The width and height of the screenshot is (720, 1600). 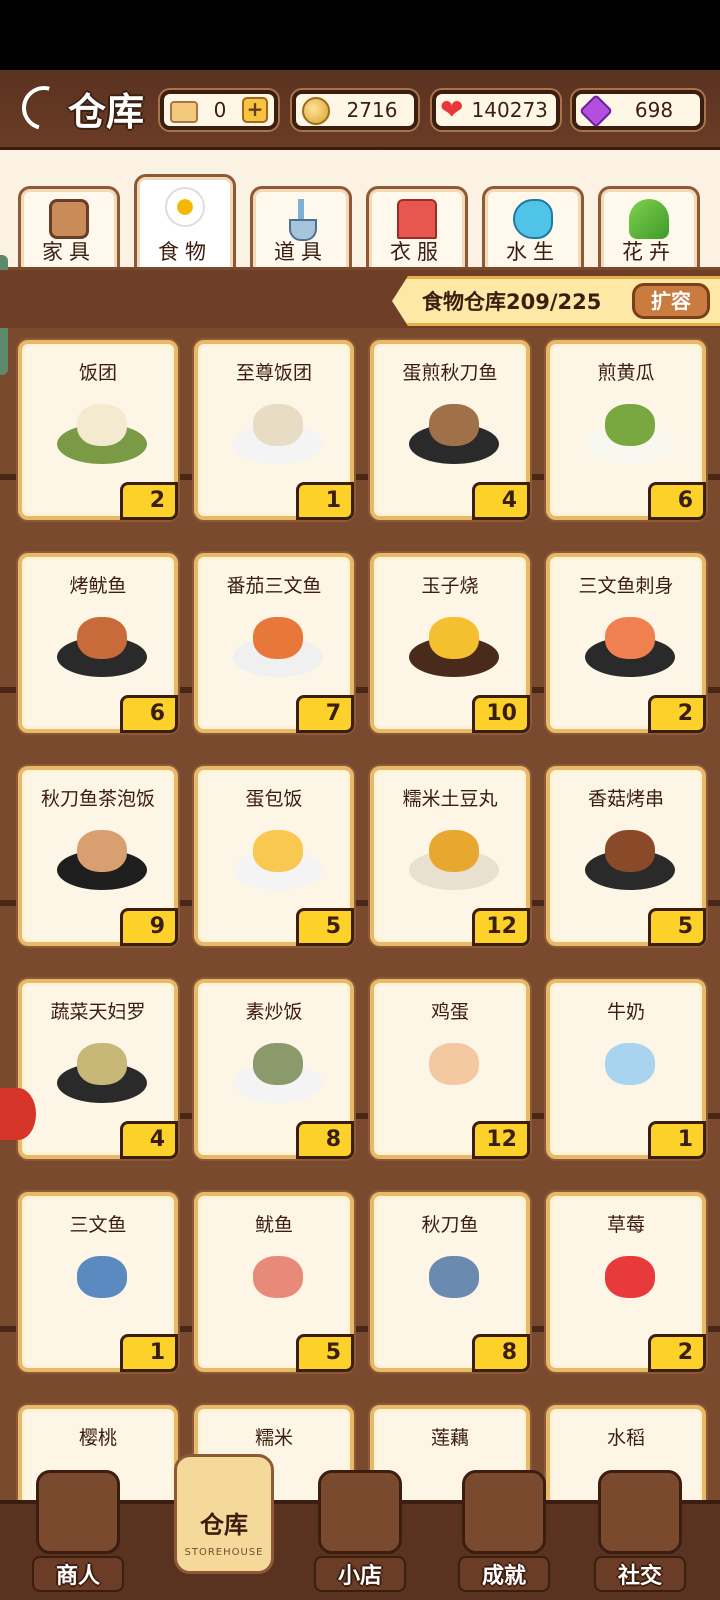 What do you see at coordinates (626, 856) in the screenshot?
I see `food-item-card: 香菇烤串 5` at bounding box center [626, 856].